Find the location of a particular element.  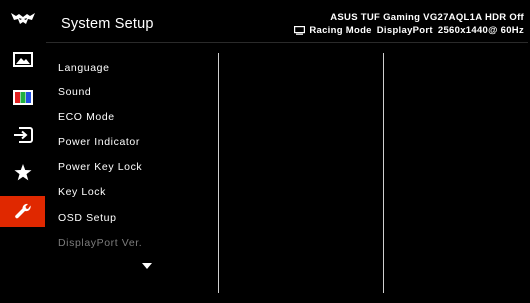

monitor-icon is located at coordinates (300, 30).